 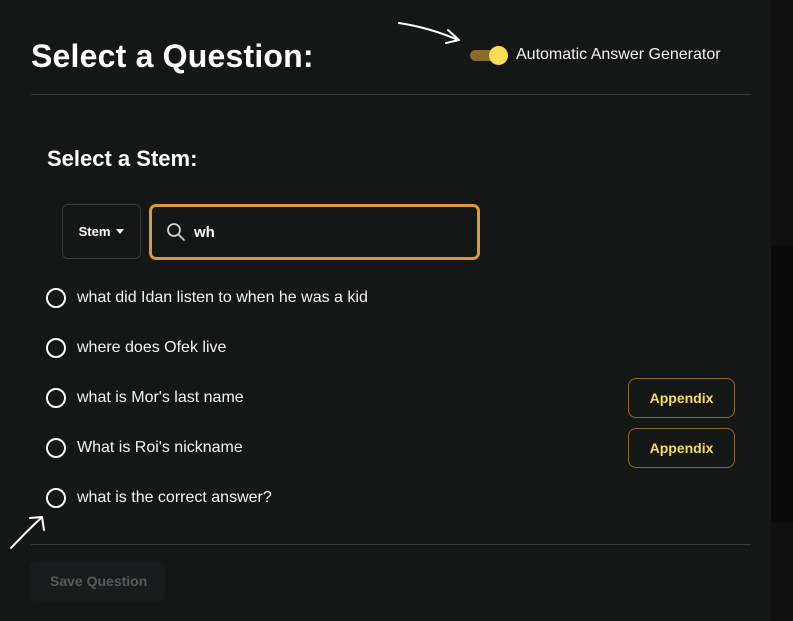 What do you see at coordinates (174, 497) in the screenshot?
I see `question-text: what is the correct answer?` at bounding box center [174, 497].